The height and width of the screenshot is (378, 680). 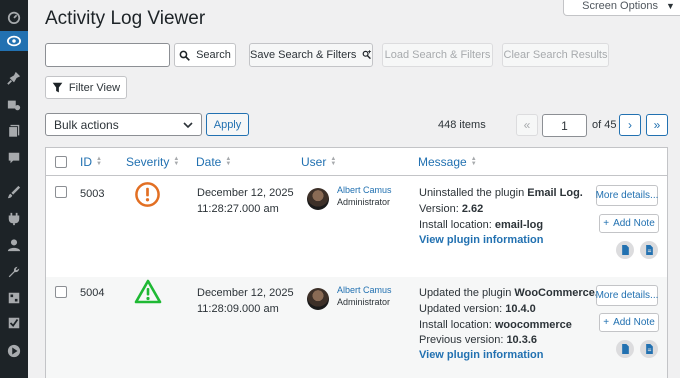 I want to click on clear-search-results-button: Clear Search Results, so click(x=555, y=55).